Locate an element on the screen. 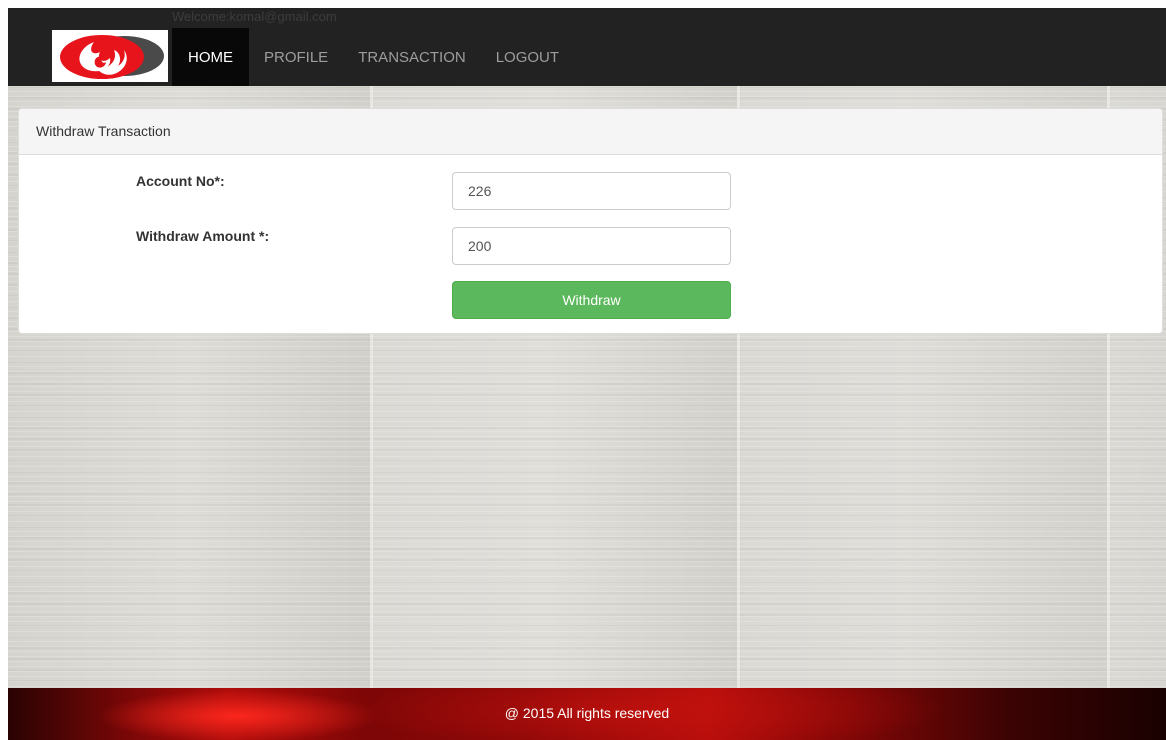 The height and width of the screenshot is (740, 1166). nav-profile: PROFILE is located at coordinates (296, 57).